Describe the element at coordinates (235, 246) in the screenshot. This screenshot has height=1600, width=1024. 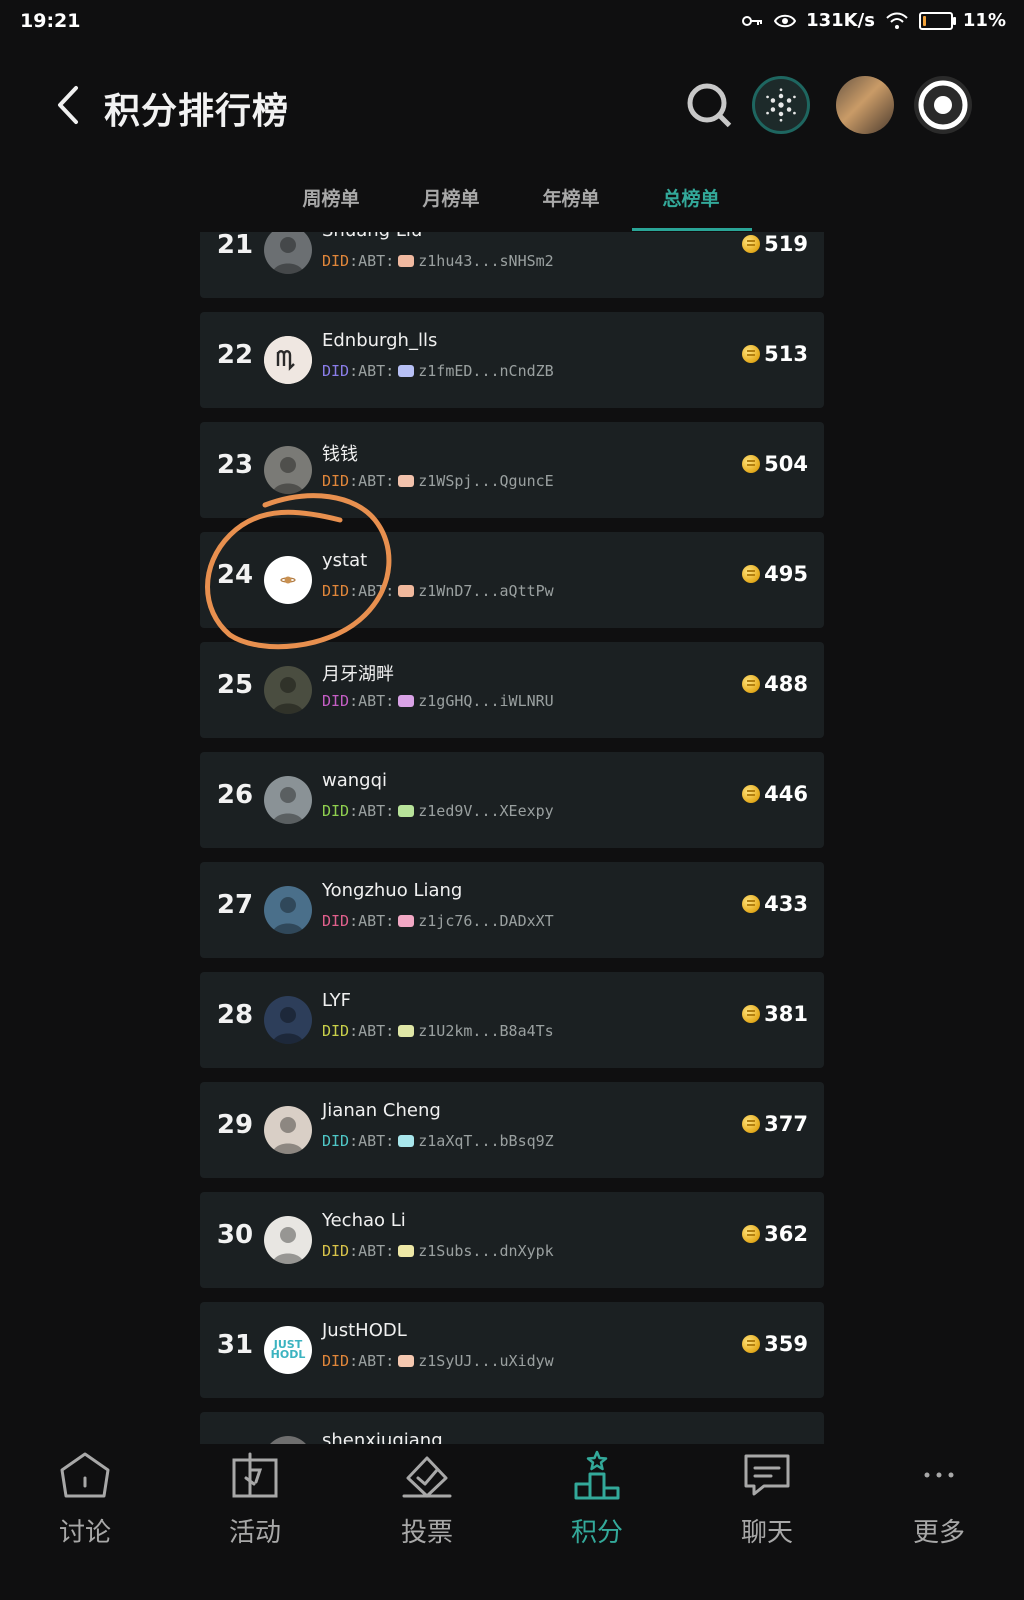
I see `rank-number: 21` at that location.